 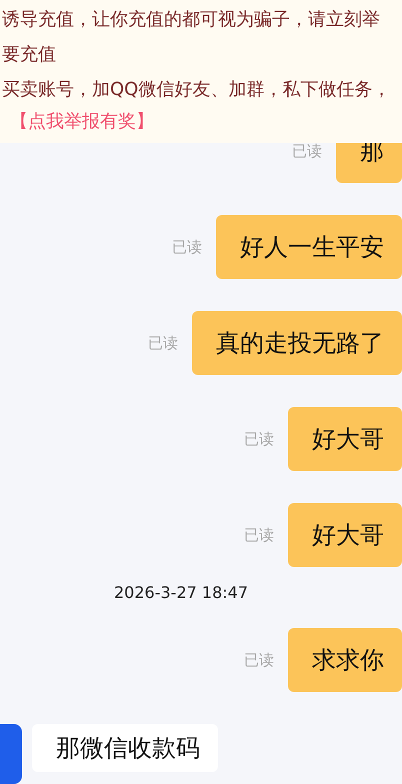 What do you see at coordinates (191, 20) in the screenshot?
I see `notice-text: 诱导充值，让你充值的都可视为骗子，请立刻举` at bounding box center [191, 20].